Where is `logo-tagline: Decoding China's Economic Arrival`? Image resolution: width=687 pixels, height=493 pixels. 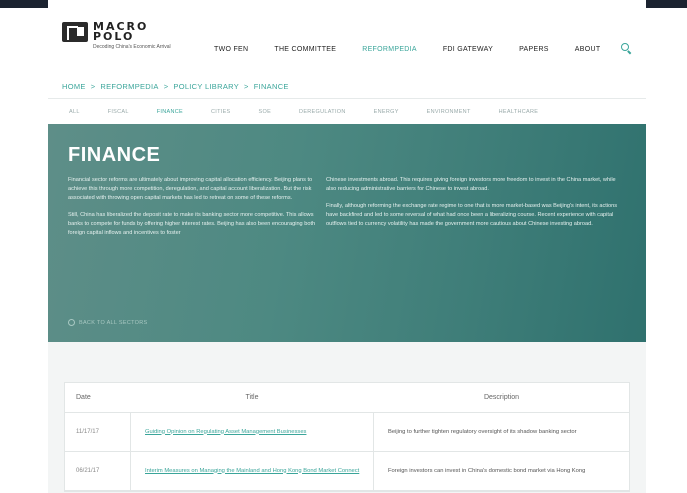 logo-tagline: Decoding China's Economic Arrival is located at coordinates (132, 47).